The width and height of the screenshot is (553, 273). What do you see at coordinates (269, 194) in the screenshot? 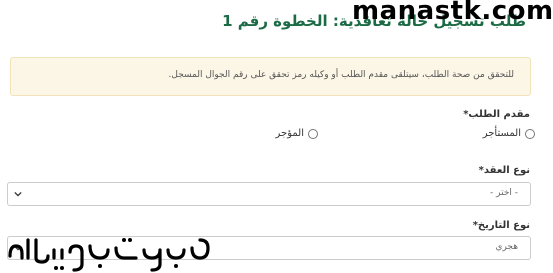
I see `contract-type-select: - اختر -` at bounding box center [269, 194].